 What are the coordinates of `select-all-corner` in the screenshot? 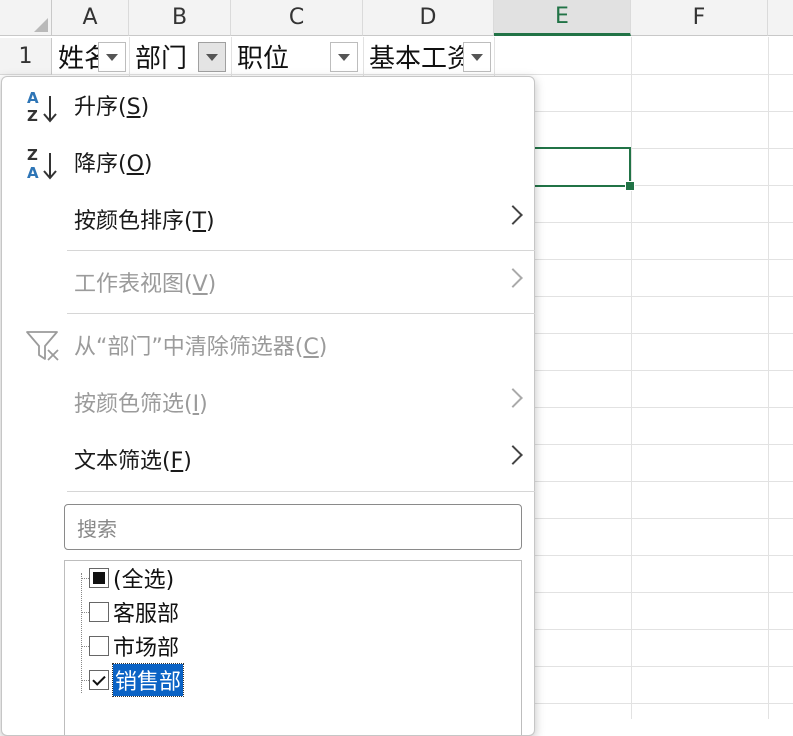 It's located at (26, 18).